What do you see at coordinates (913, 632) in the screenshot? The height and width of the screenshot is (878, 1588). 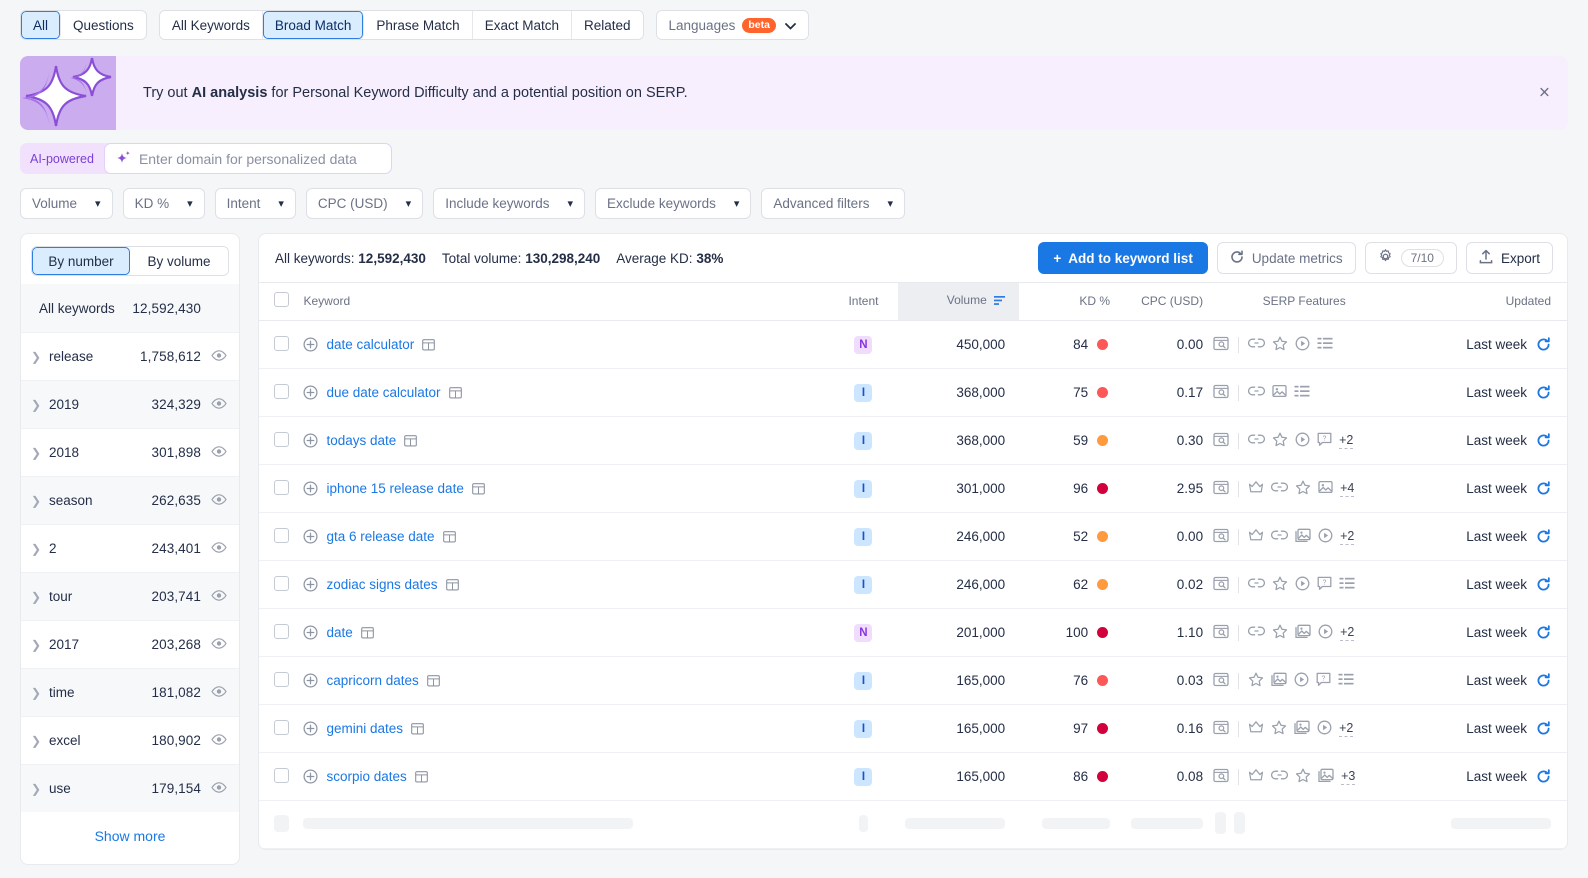 I see `table-row: date N 201,000 100 1.10 +2 Last week` at bounding box center [913, 632].